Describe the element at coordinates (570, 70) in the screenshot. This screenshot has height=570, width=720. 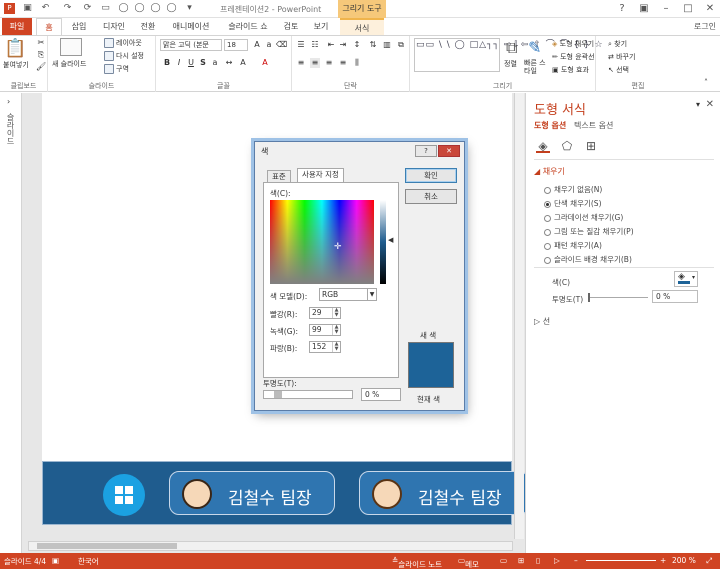
I see `shape-effects-button: ▣ 도형 효과` at that location.